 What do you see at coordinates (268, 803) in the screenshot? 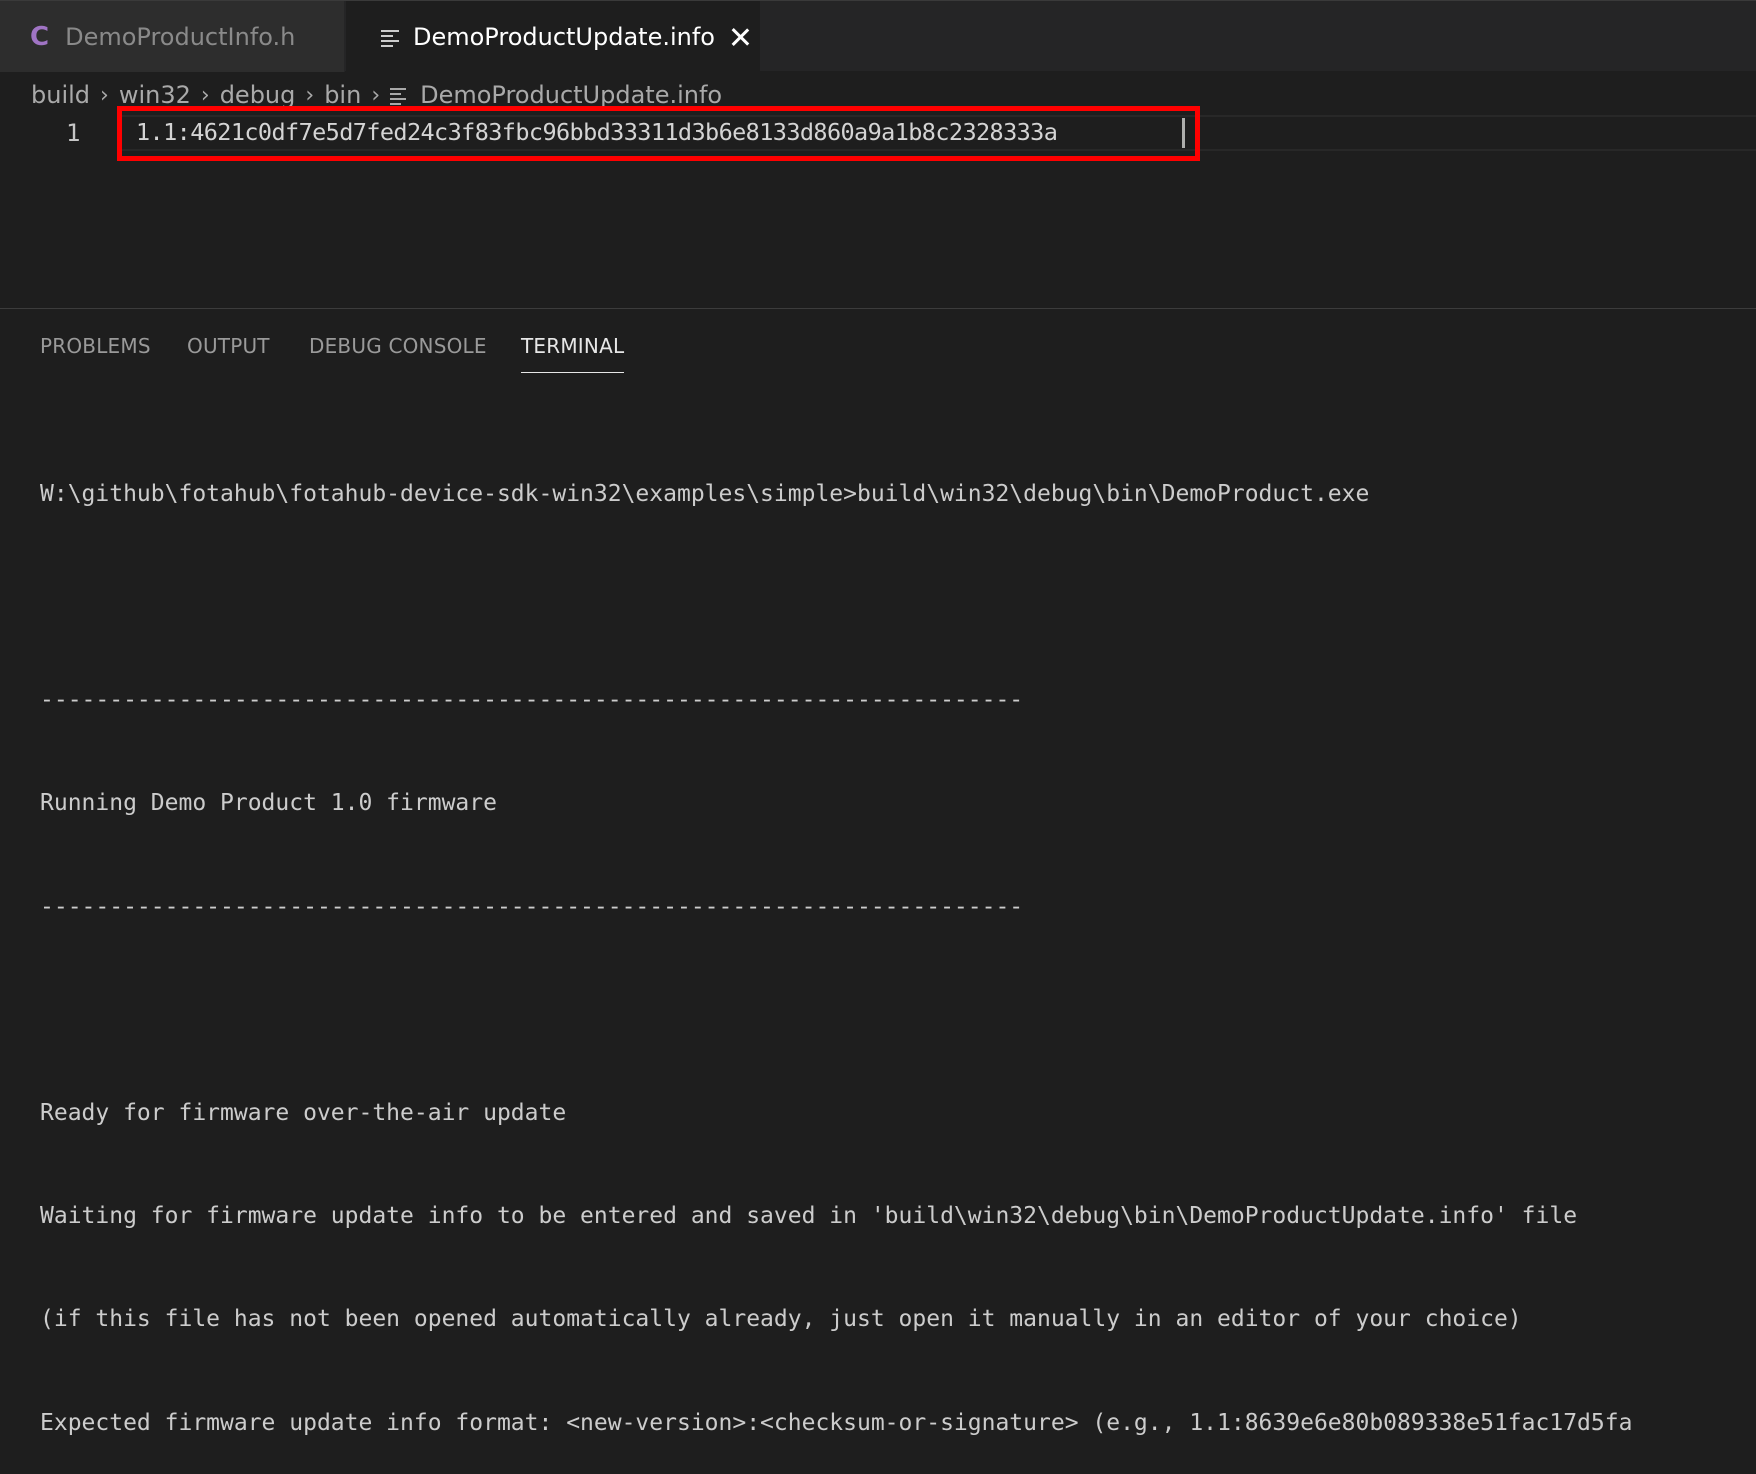
I see `terminal-line: Running Demo Product 1.0 firmware` at bounding box center [268, 803].